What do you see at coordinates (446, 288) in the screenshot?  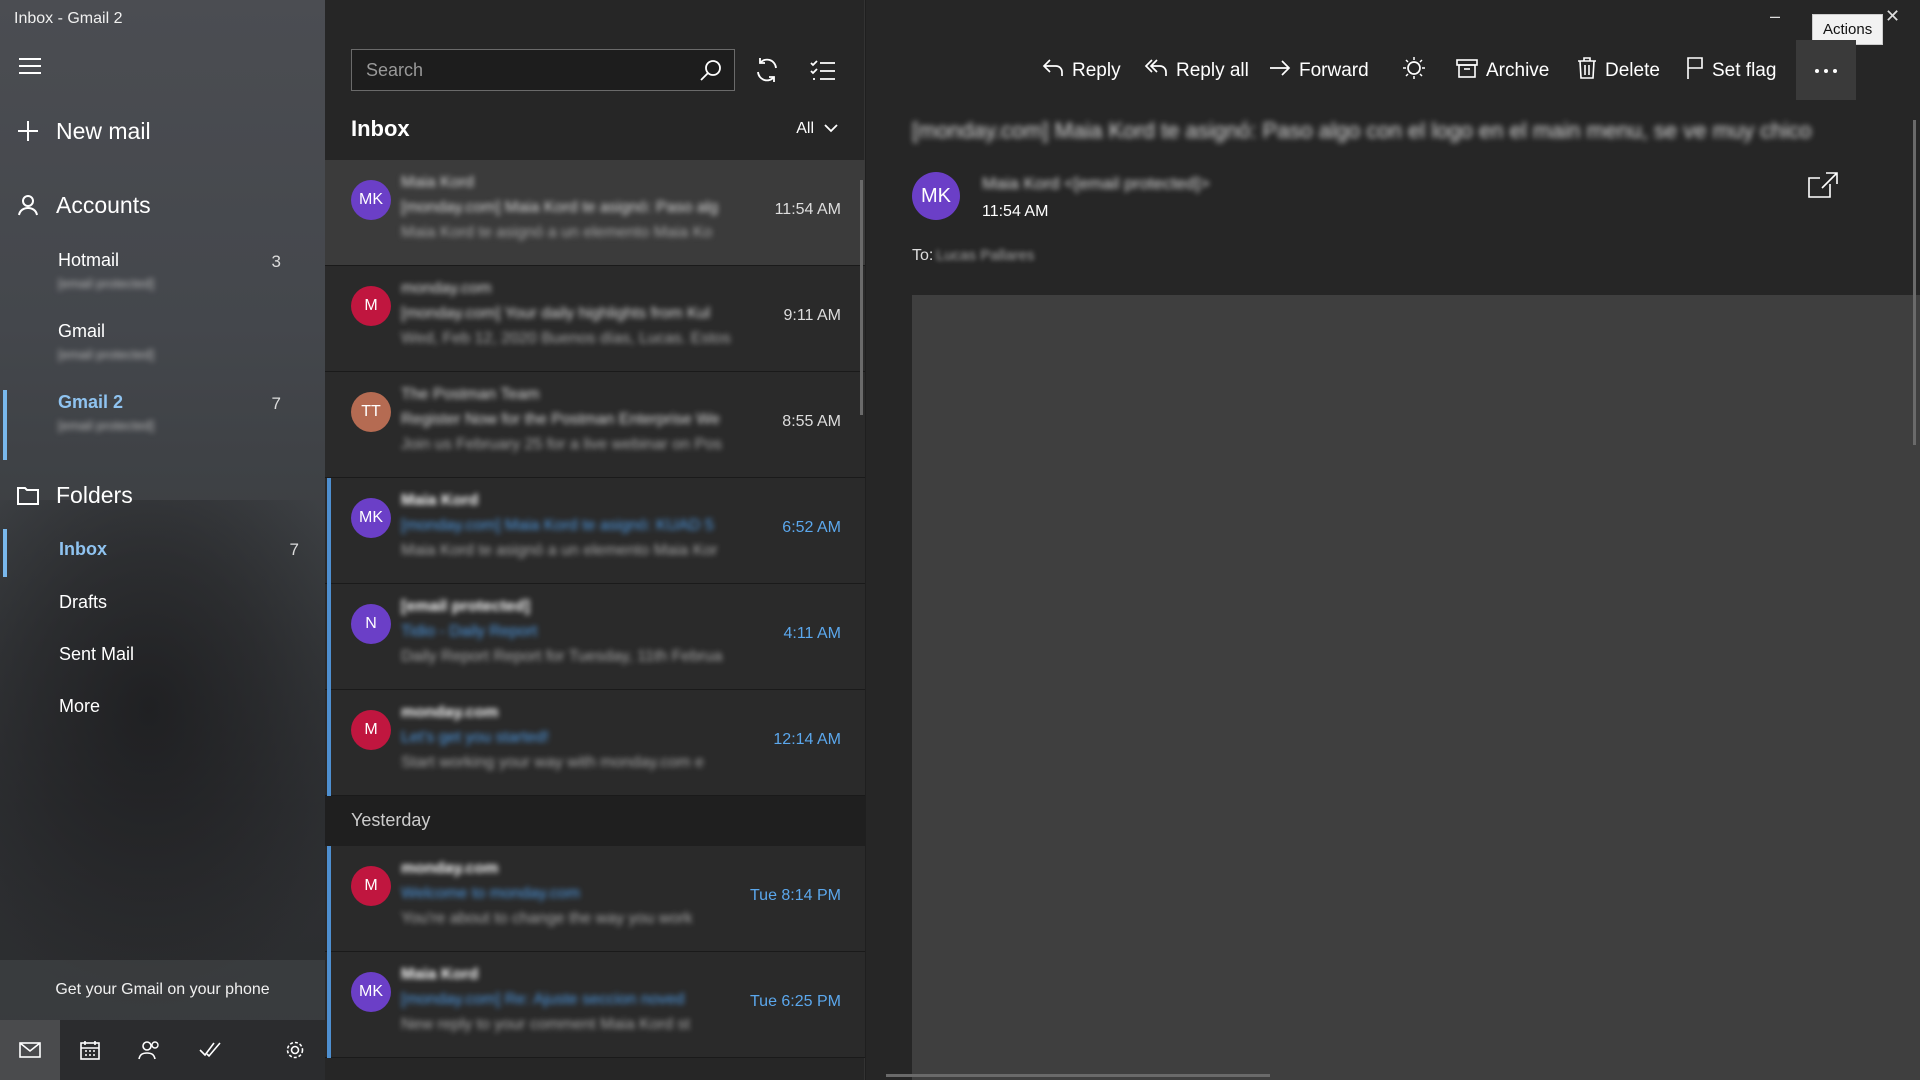 I see `message-sender: monday.com` at bounding box center [446, 288].